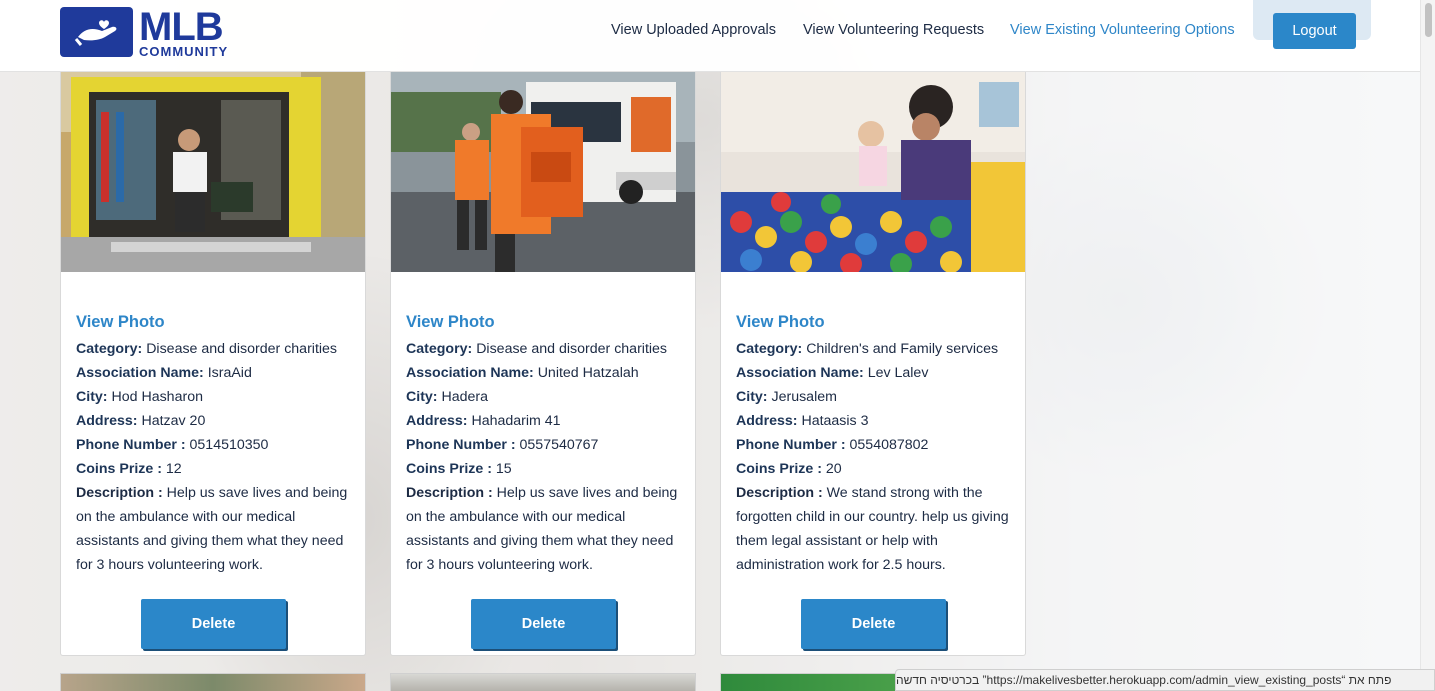 This screenshot has height=691, width=1435. I want to click on city-field: City: Hadera, so click(447, 397).